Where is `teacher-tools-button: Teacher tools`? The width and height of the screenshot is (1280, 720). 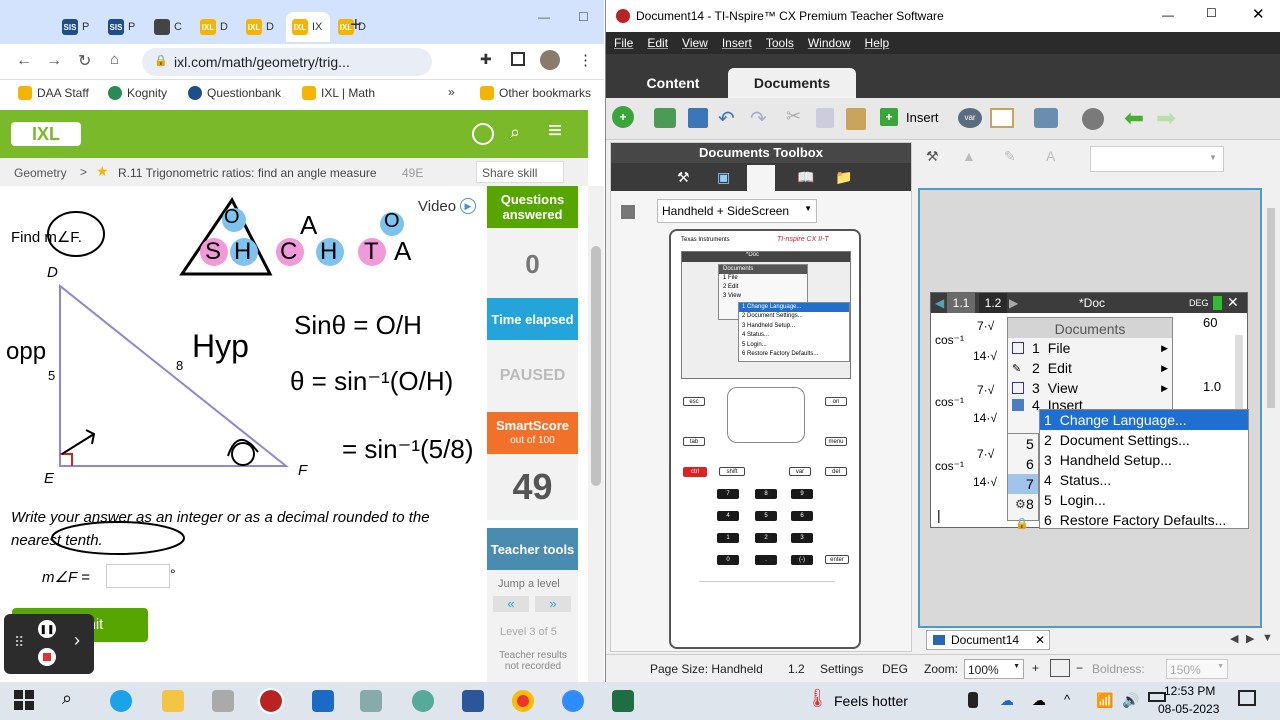
teacher-tools-button: Teacher tools is located at coordinates (532, 549).